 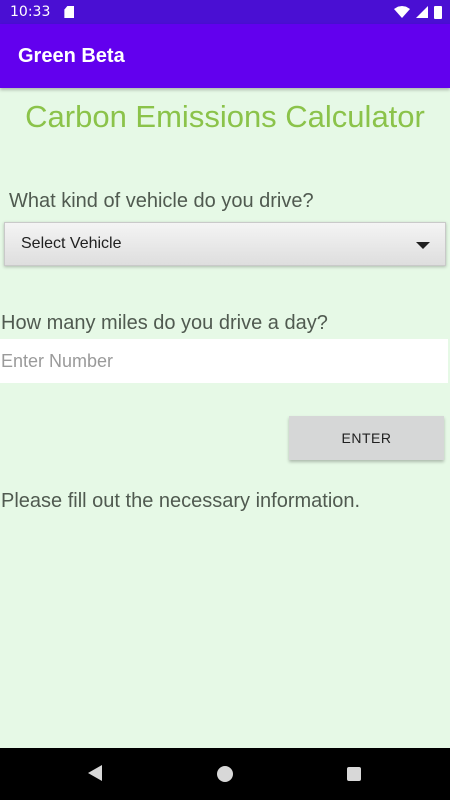 I want to click on status-icons, so click(x=418, y=12).